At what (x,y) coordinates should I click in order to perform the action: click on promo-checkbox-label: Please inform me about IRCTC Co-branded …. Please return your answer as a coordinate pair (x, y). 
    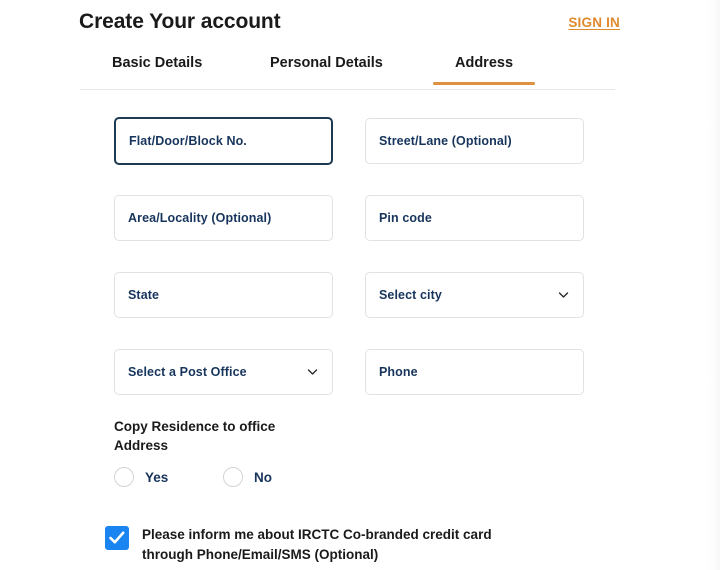
    Looking at the image, I should click on (317, 544).